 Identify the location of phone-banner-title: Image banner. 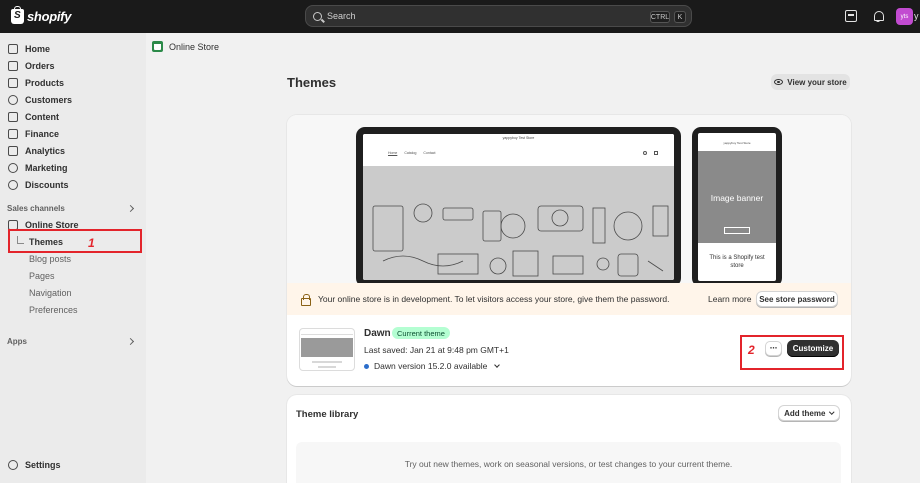
(737, 198).